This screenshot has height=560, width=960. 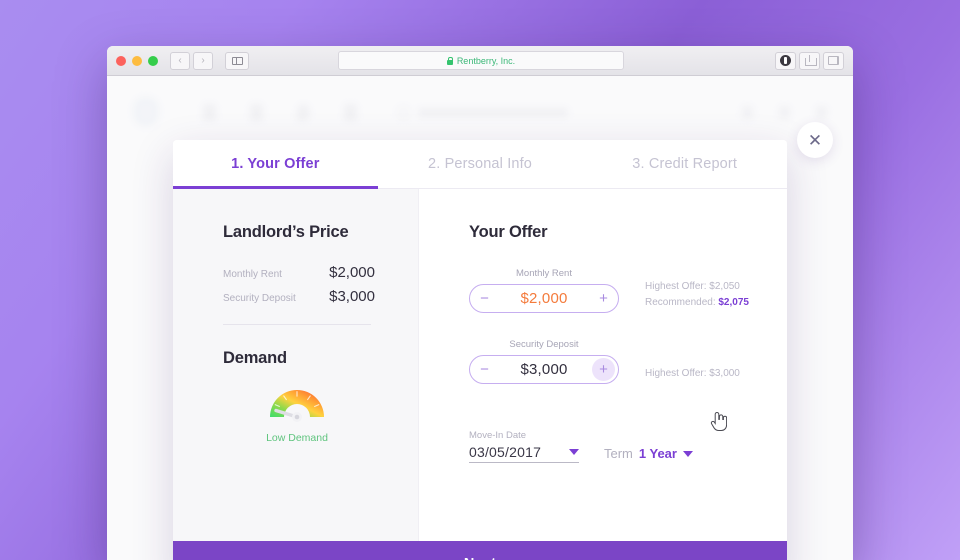 I want to click on term-label: Term, so click(x=618, y=453).